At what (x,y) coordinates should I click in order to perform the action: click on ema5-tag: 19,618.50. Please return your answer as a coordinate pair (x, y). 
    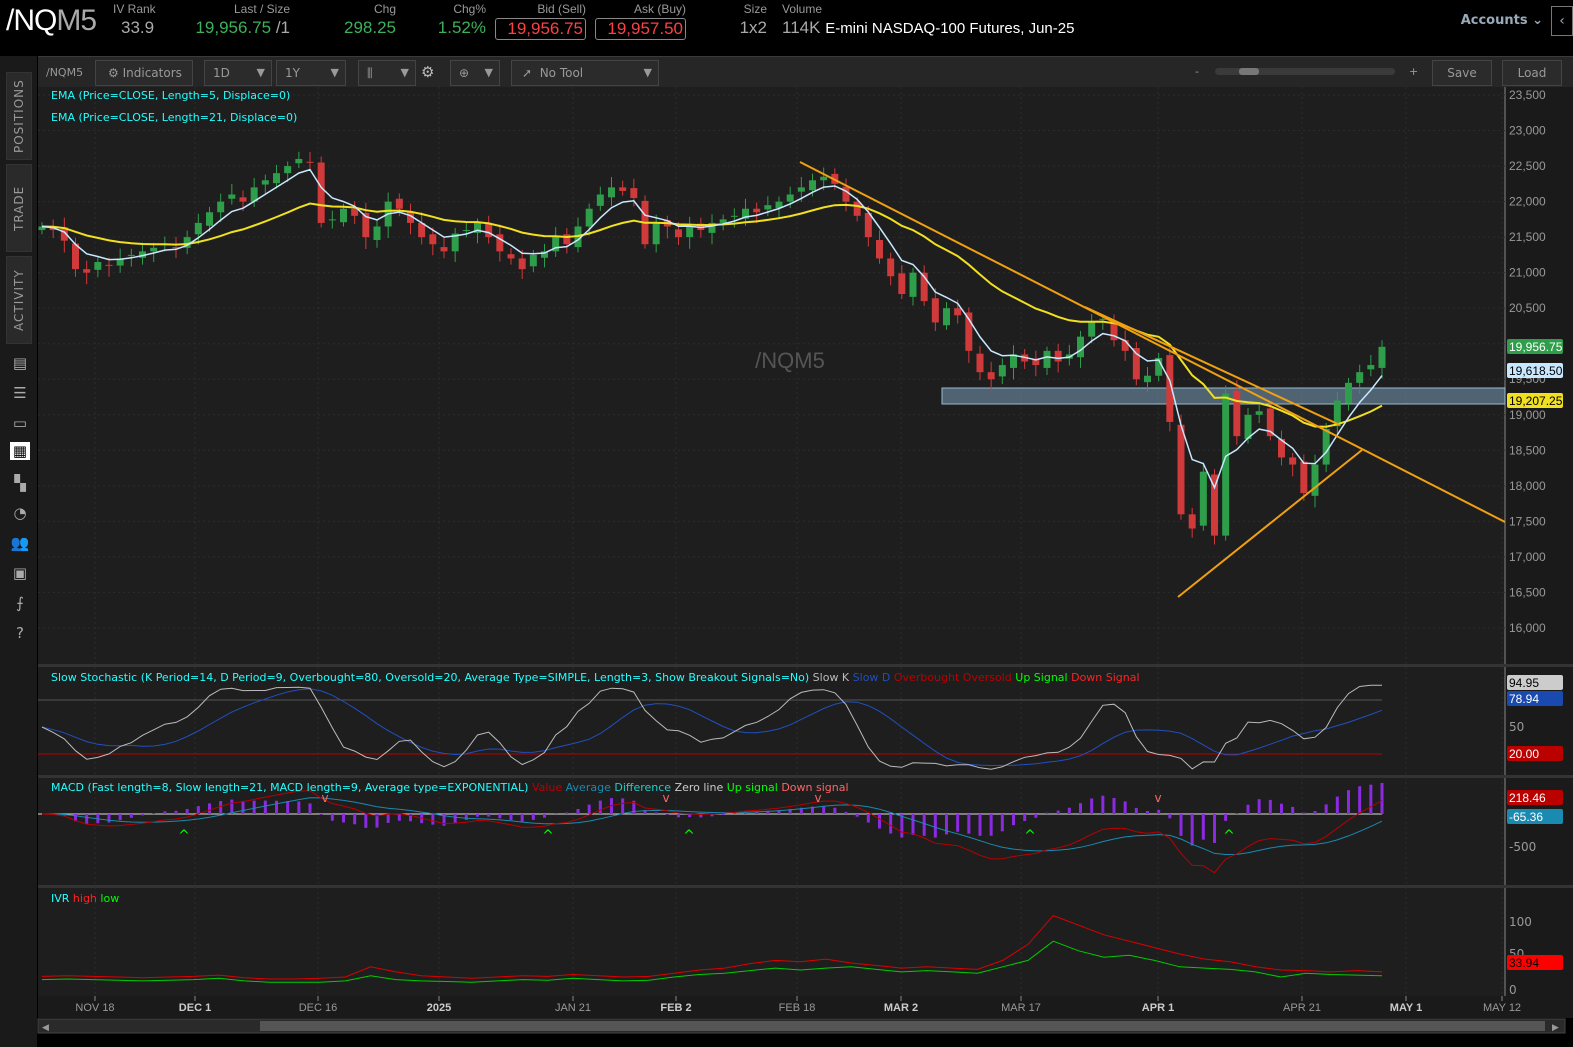
    Looking at the image, I should click on (1536, 371).